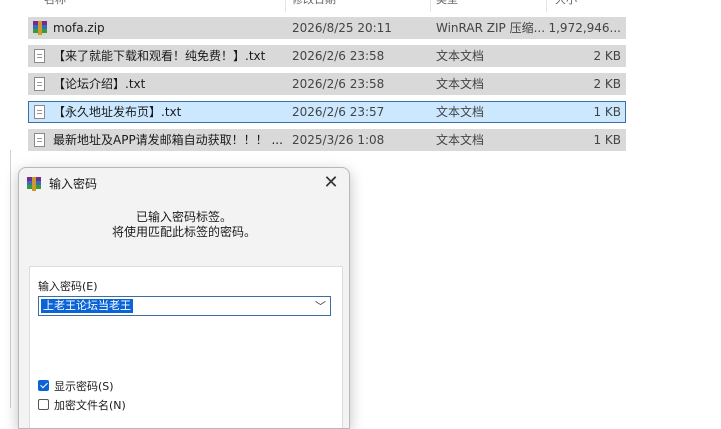 The width and height of the screenshot is (721, 429). Describe the element at coordinates (159, 56) in the screenshot. I see `file-name: 【来了就能下载和观看！纯免费！】.txt` at that location.